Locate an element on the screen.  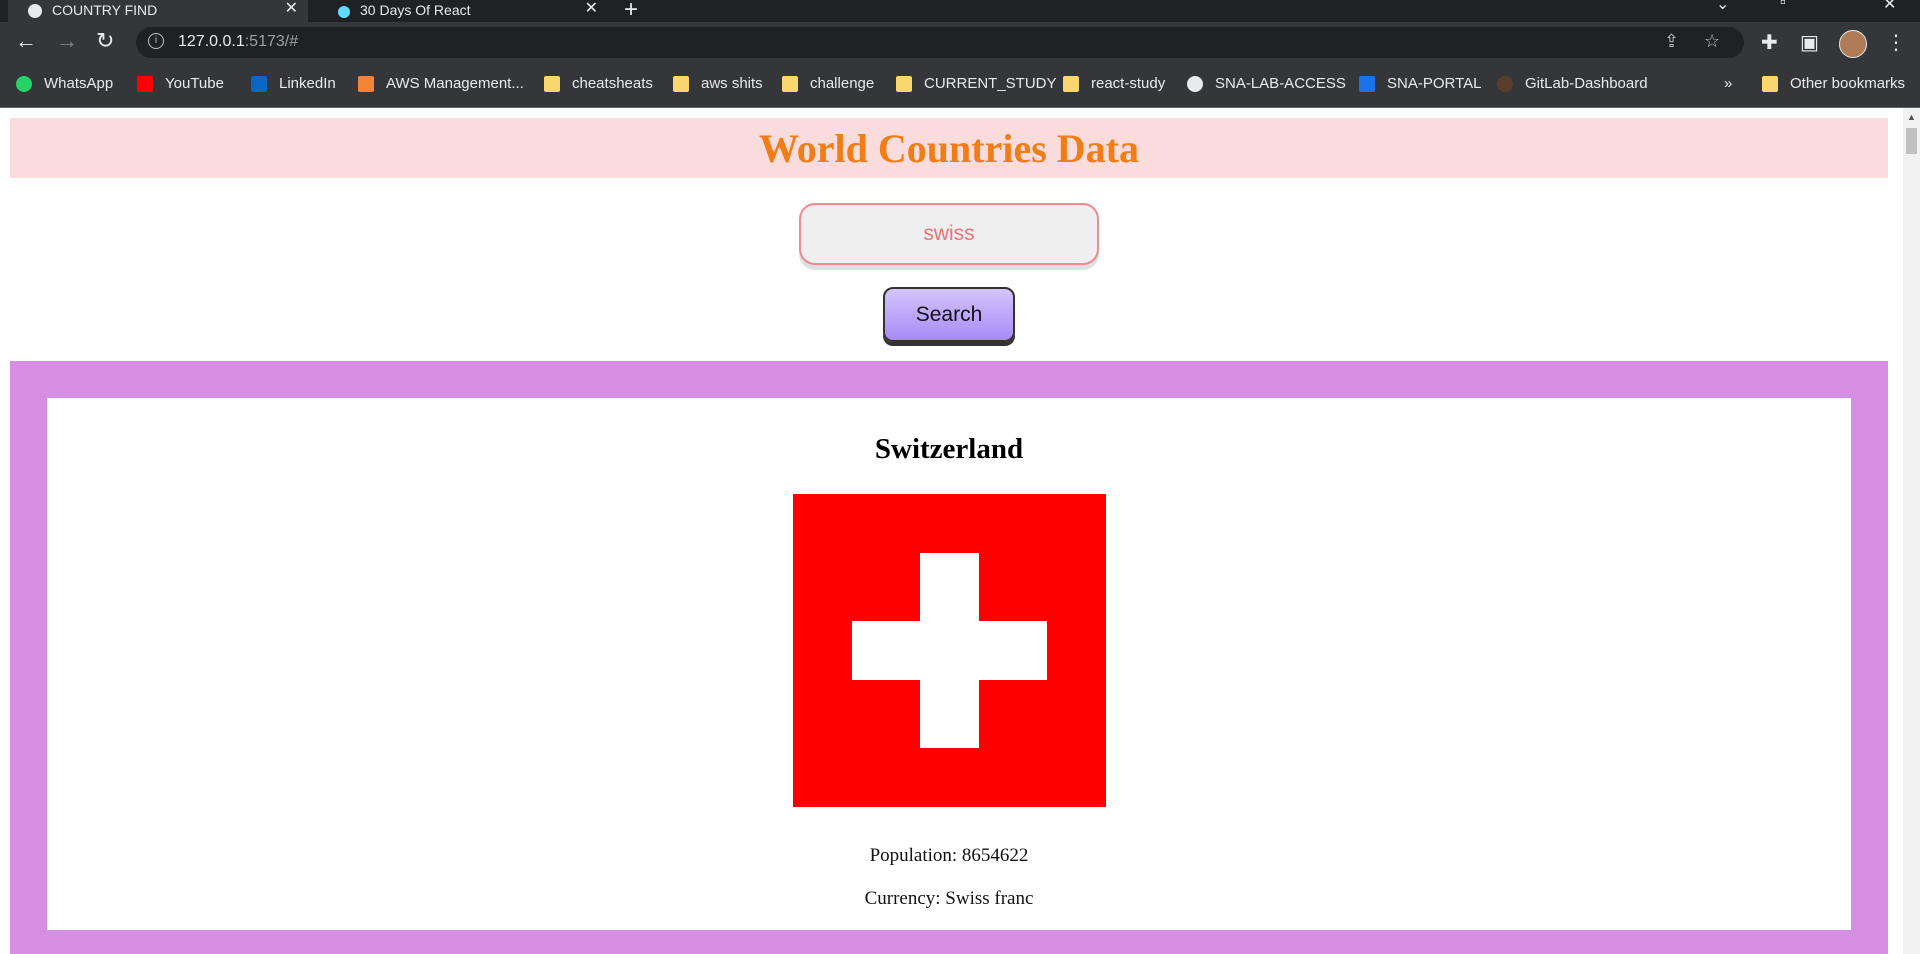
tab-country-find: COUNTRY FIND ✕ is located at coordinates (158, 11).